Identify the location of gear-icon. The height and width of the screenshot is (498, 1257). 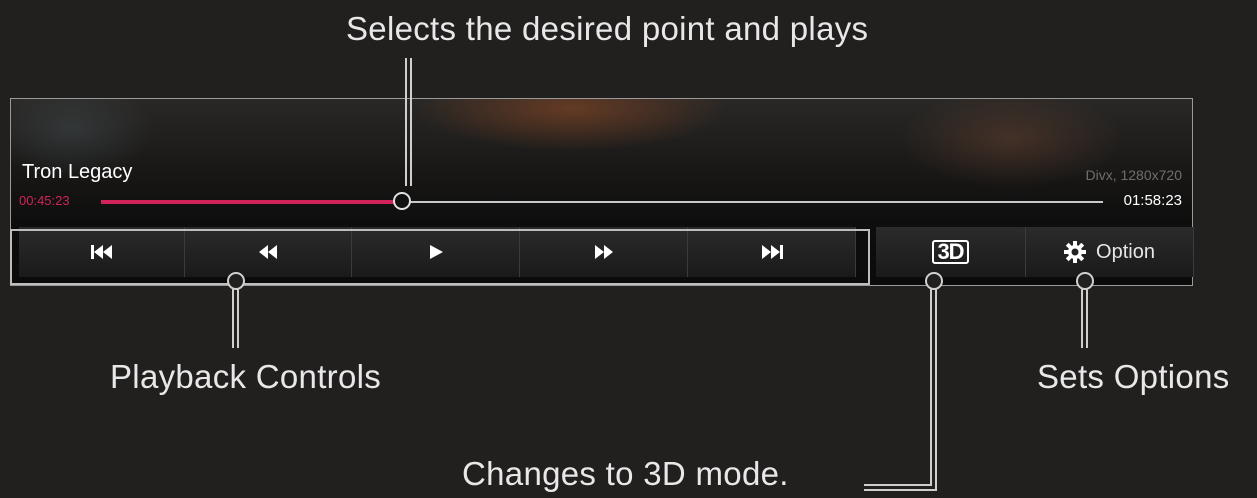
(1075, 252).